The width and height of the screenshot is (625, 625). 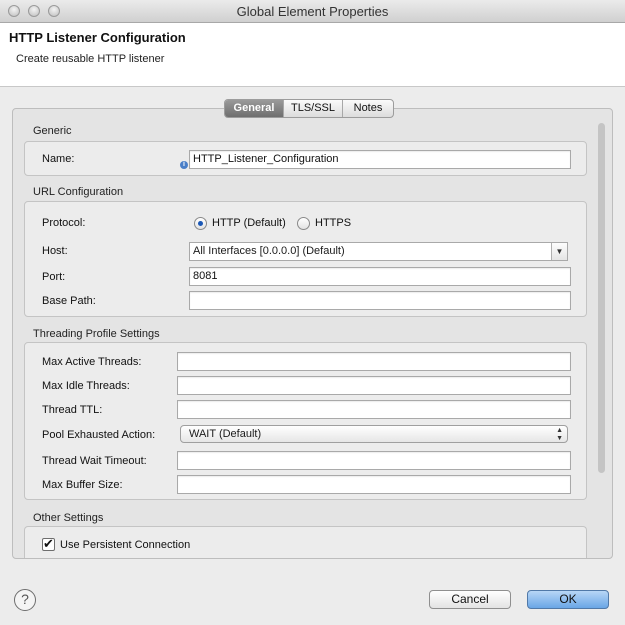 What do you see at coordinates (55, 251) in the screenshot?
I see `host-label: Host:` at bounding box center [55, 251].